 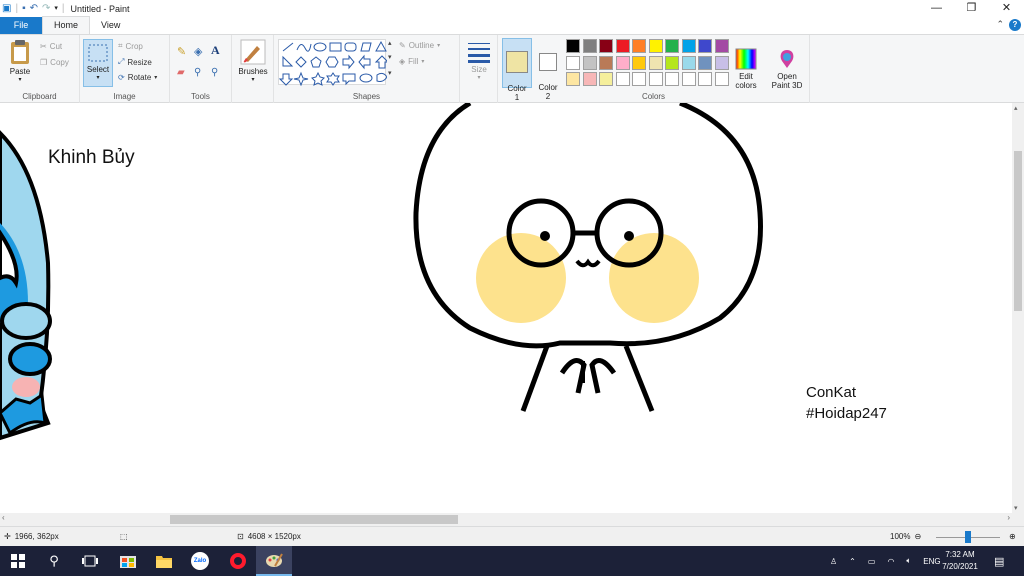 What do you see at coordinates (787, 69) in the screenshot?
I see `open-paint3d-button: Open Paint 3D` at bounding box center [787, 69].